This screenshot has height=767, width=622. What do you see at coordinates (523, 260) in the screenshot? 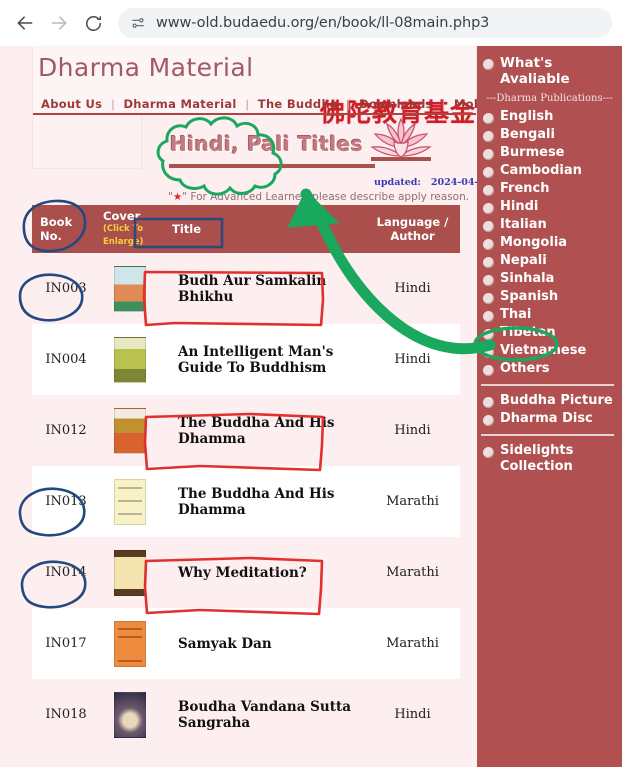
I see `sidebar-item-label: Nepali` at bounding box center [523, 260].